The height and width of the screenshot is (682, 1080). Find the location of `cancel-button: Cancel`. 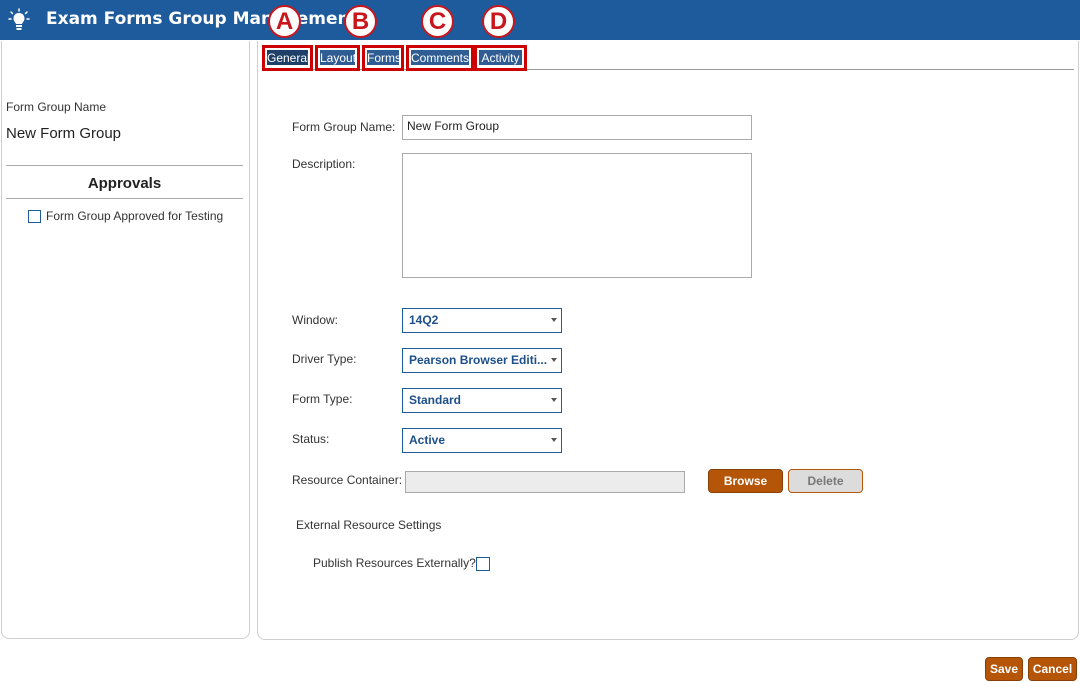

cancel-button: Cancel is located at coordinates (1052, 669).